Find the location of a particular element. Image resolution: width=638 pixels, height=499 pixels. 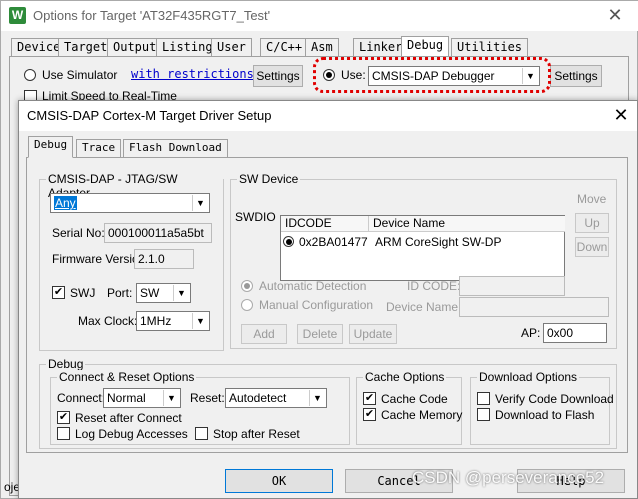

debugger-select: CMSIS-DAP Debugger ▼ is located at coordinates (454, 76).